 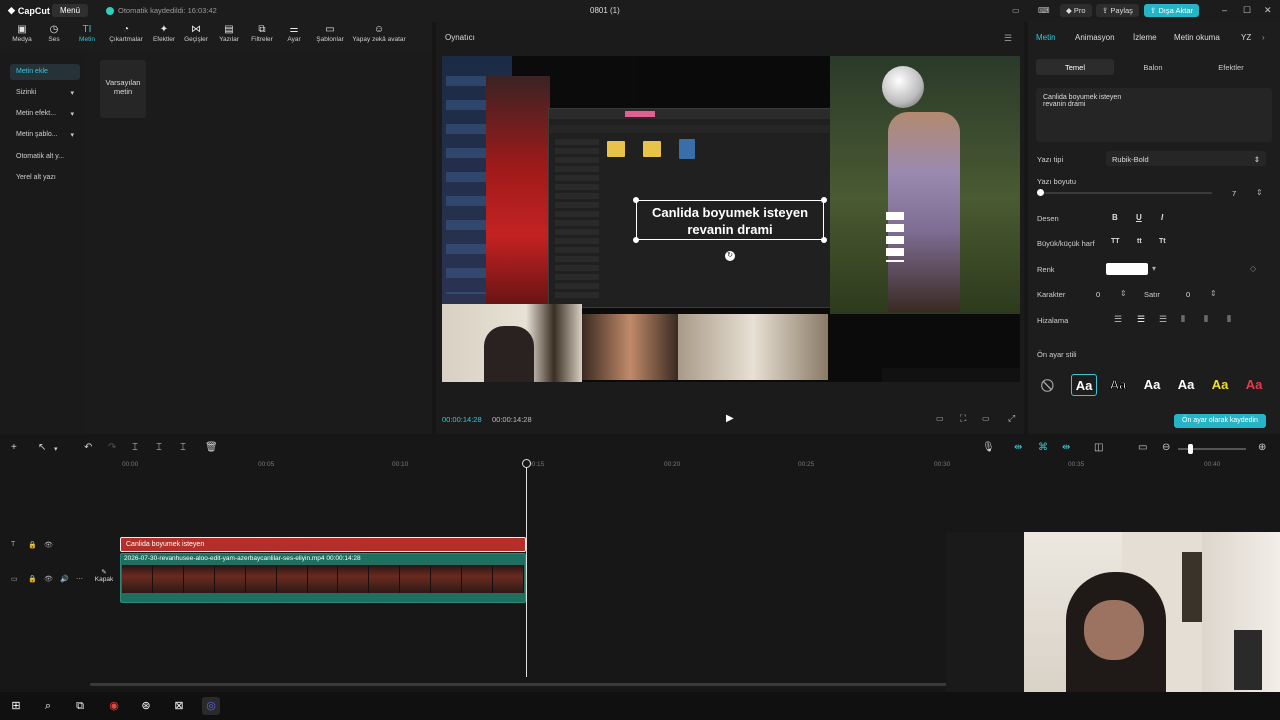 What do you see at coordinates (940, 418) in the screenshot?
I see `quality-icon: ▭` at bounding box center [940, 418].